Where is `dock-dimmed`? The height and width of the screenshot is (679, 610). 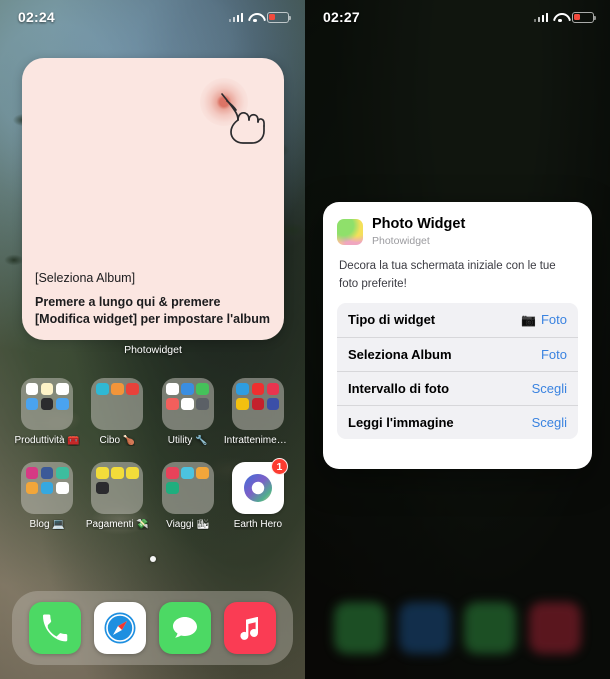
dock-dimmed is located at coordinates (457, 628).